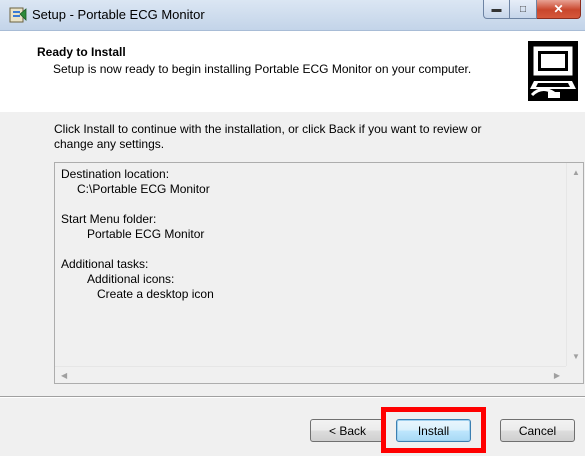 This screenshot has height=456, width=585. Describe the element at coordinates (292, 397) in the screenshot. I see `footer-separator` at that location.